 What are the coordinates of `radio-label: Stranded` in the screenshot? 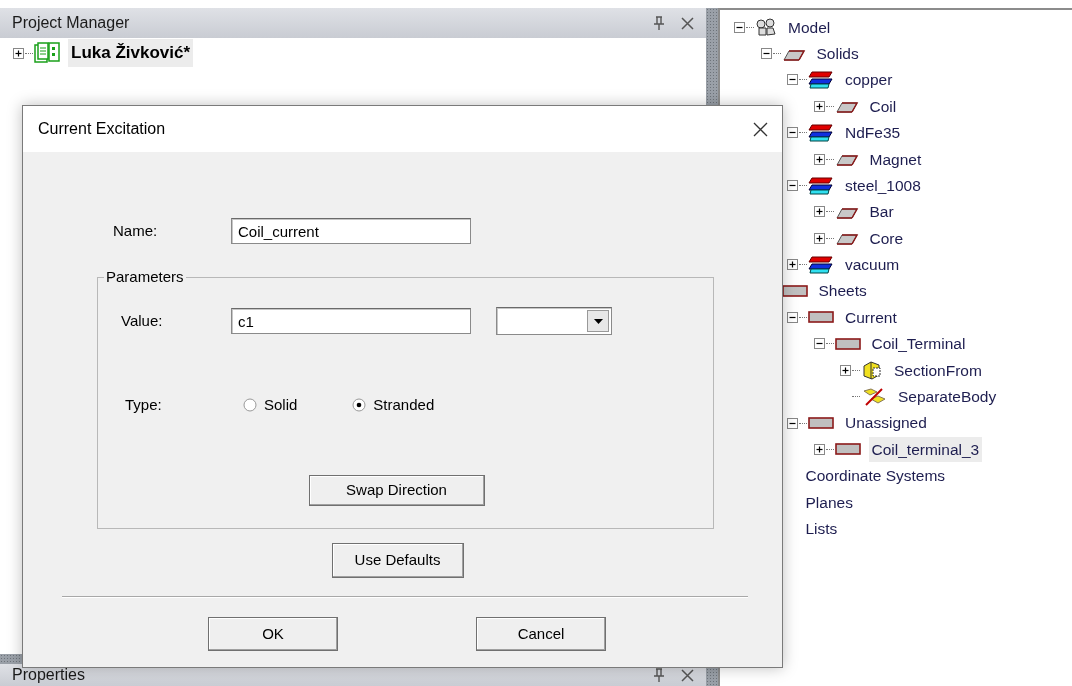 It's located at (404, 405).